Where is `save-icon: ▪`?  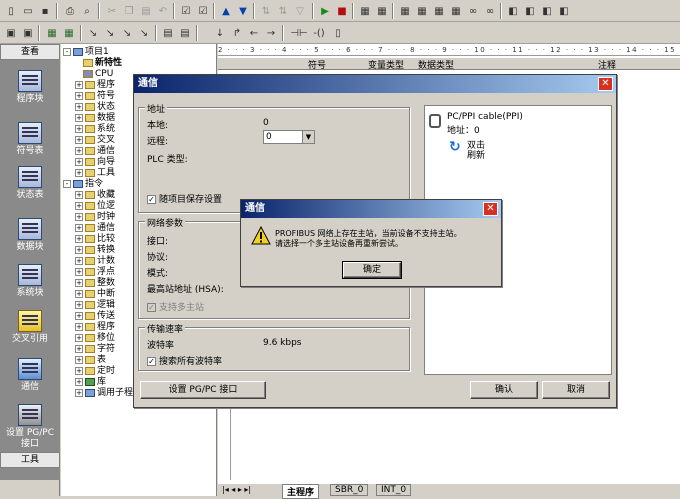
save-icon: ▪ is located at coordinates (45, 11).